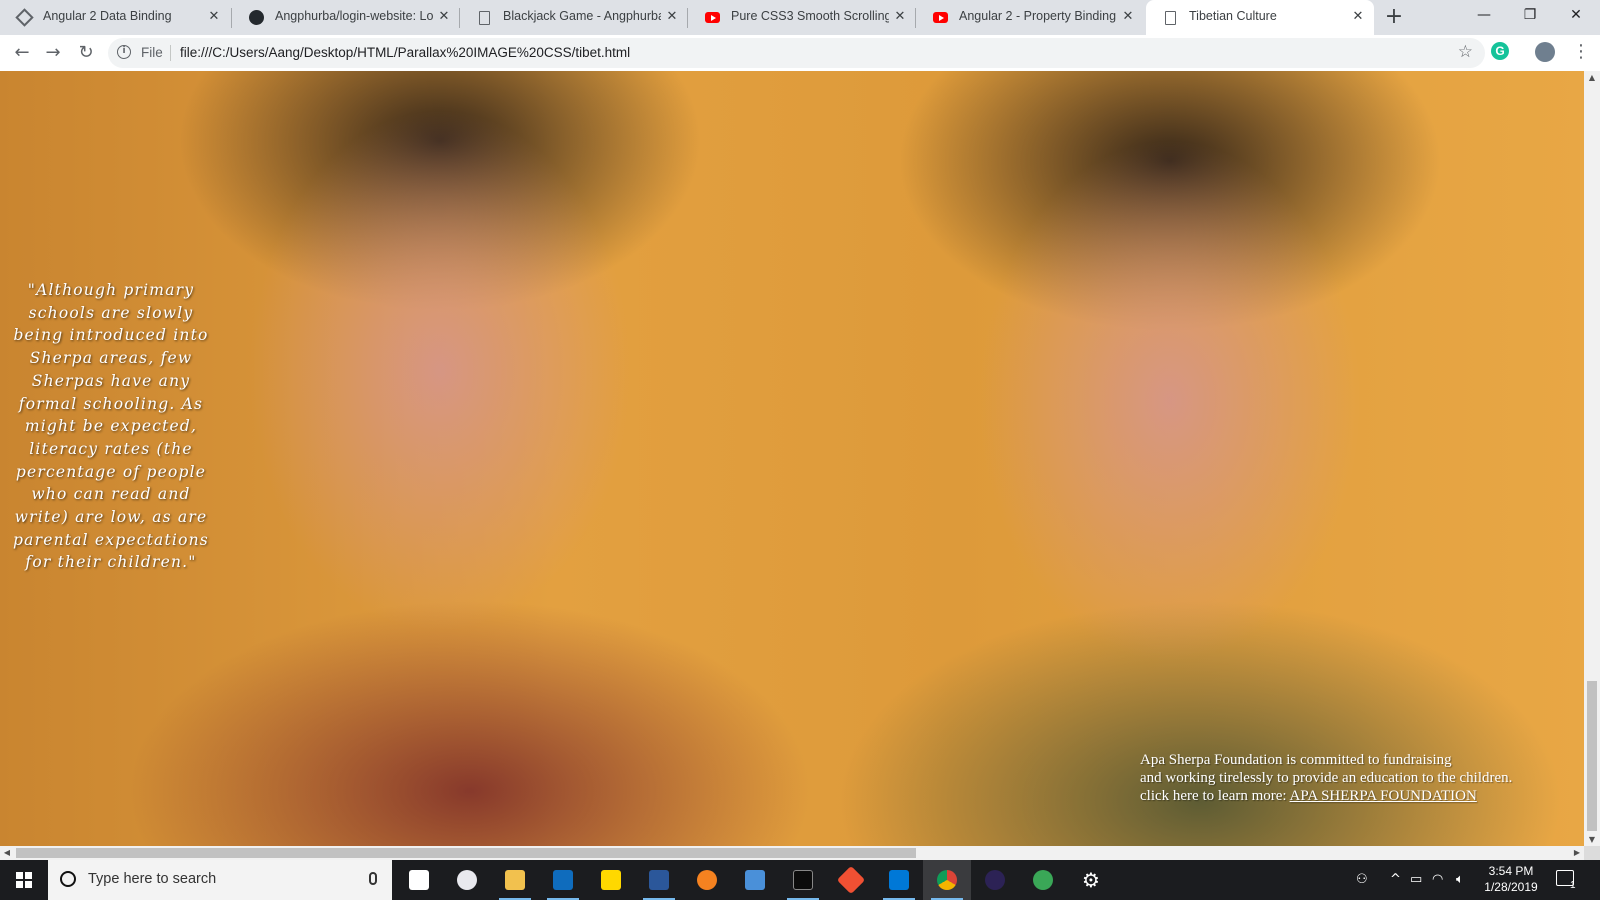 This screenshot has width=1600, height=900. I want to click on taskbar-search-box: Type here to search, so click(220, 880).